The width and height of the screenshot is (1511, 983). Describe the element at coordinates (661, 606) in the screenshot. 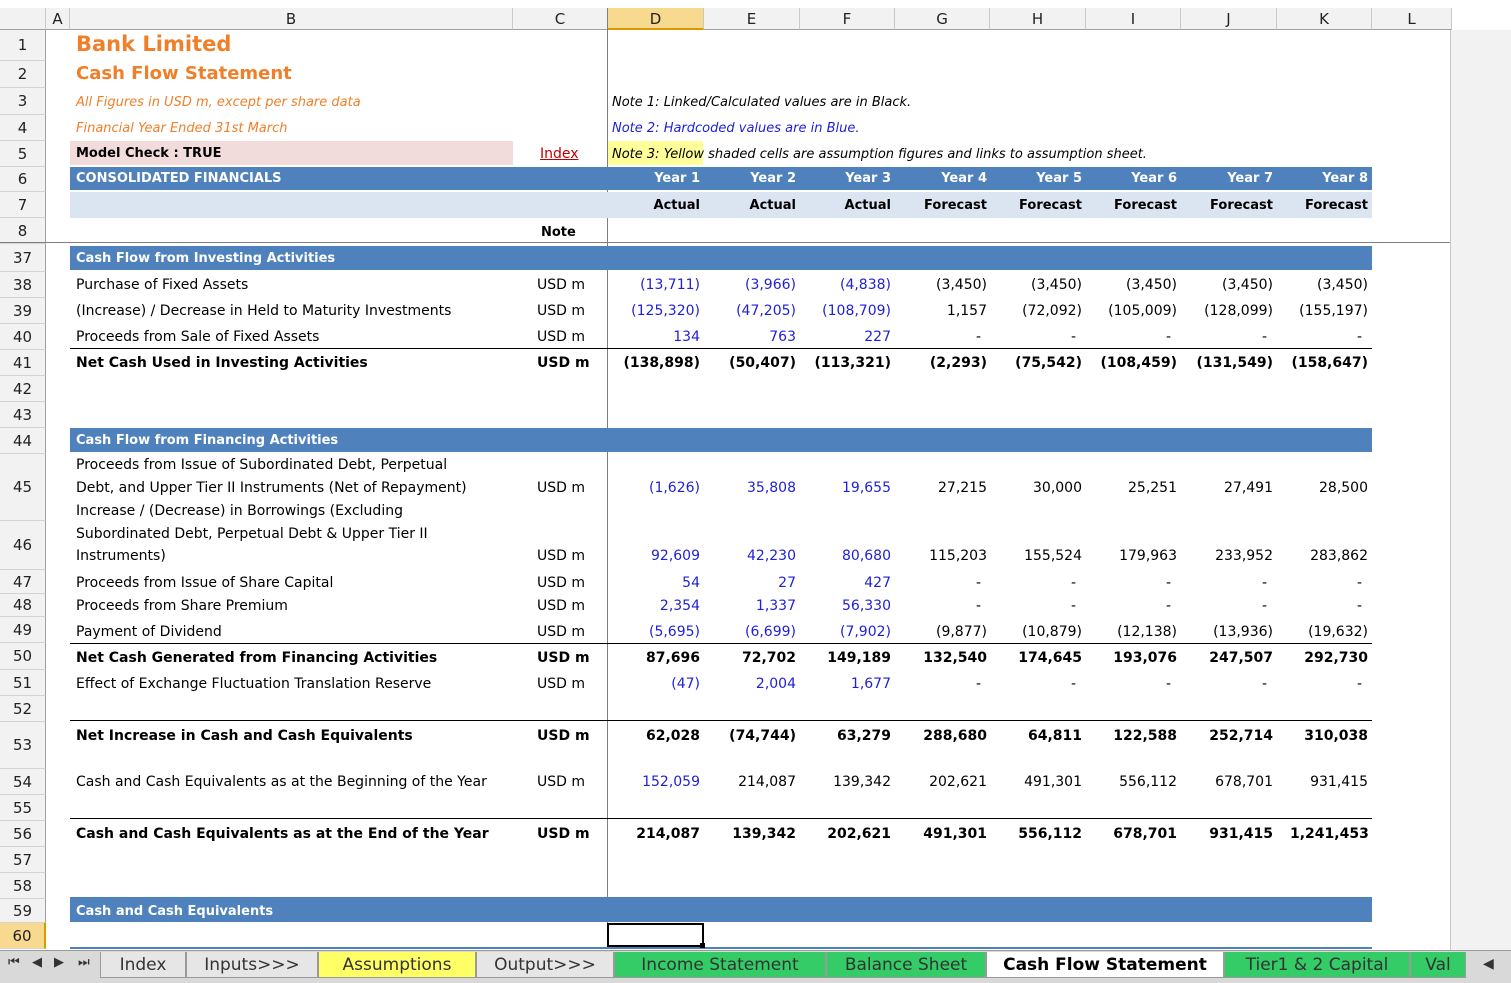

I see `row-48-value-year-1: 2,354` at that location.